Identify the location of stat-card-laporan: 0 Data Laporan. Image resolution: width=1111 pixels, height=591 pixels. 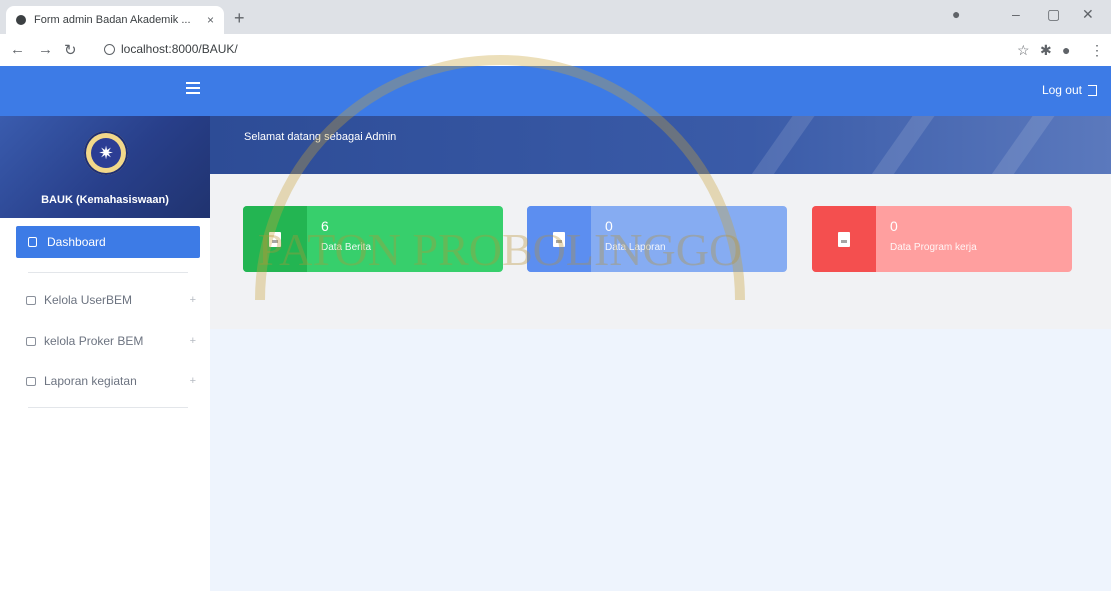
(657, 239).